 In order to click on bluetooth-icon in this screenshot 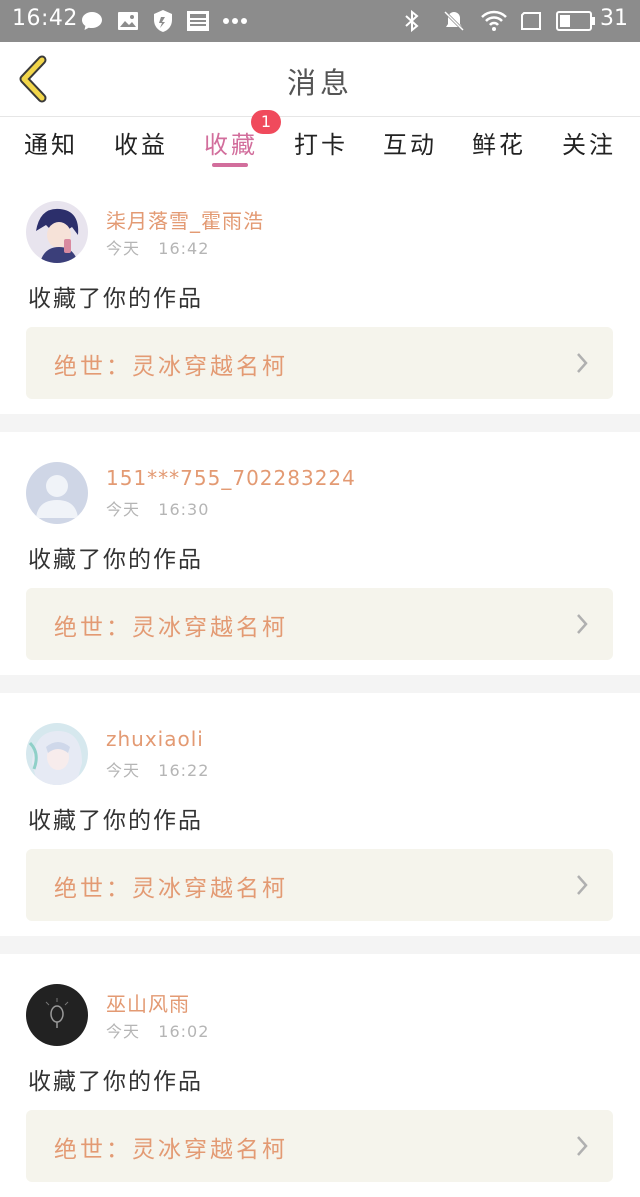, I will do `click(412, 21)`.